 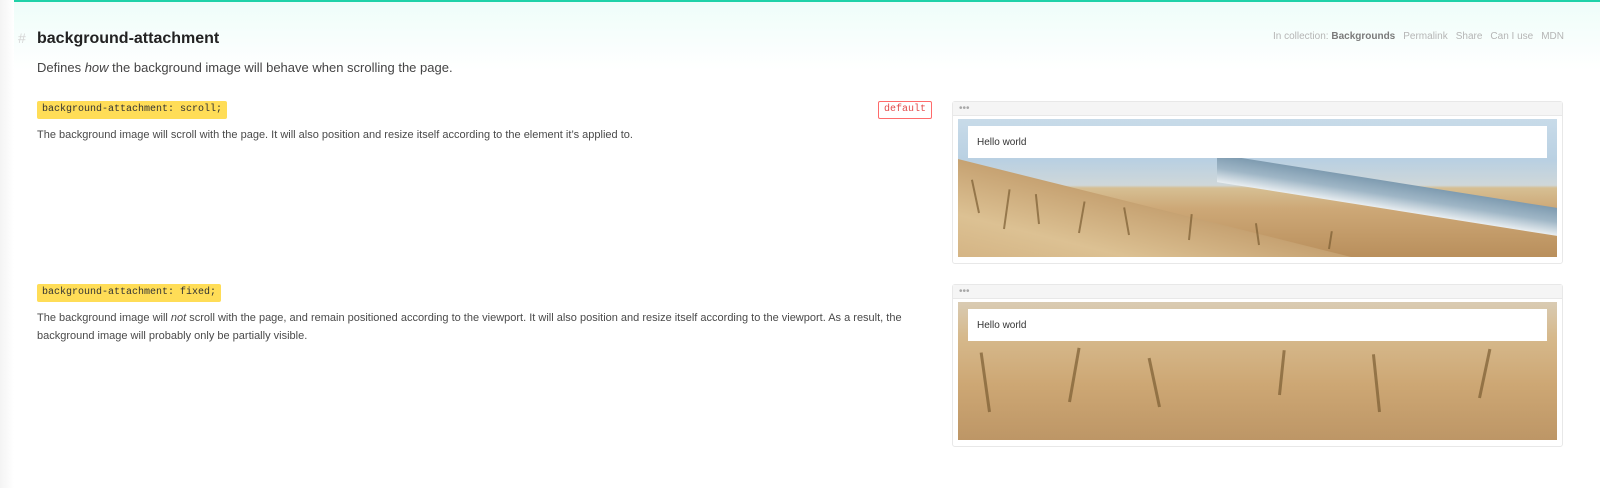 What do you see at coordinates (7, 244) in the screenshot?
I see `left-shadow` at bounding box center [7, 244].